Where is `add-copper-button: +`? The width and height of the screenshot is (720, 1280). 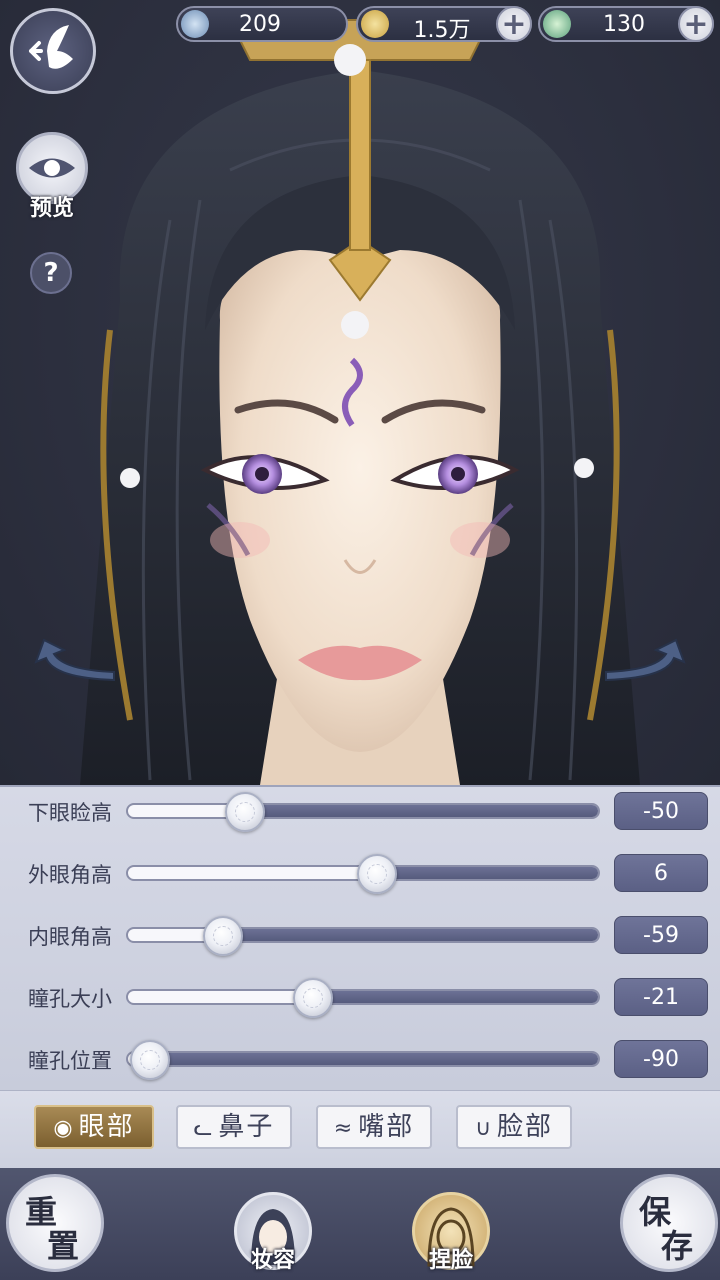
add-copper-button: + is located at coordinates (514, 24).